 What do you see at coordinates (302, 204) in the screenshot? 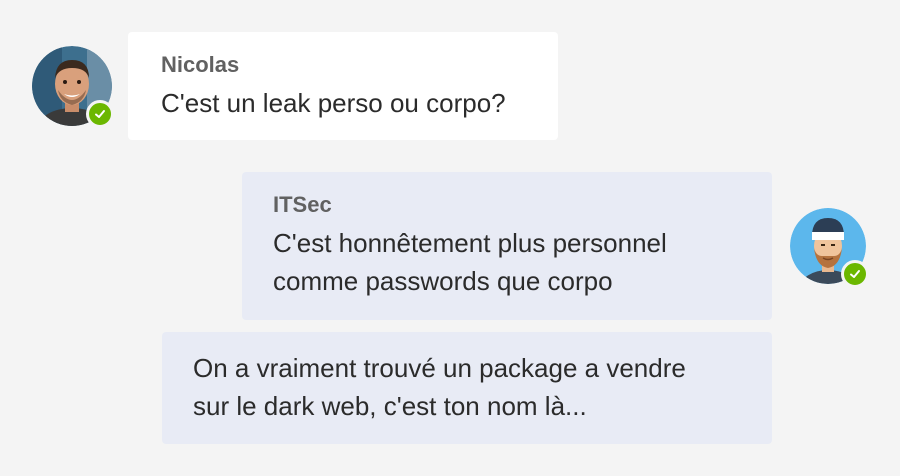
I see `message-sender: ITSec` at bounding box center [302, 204].